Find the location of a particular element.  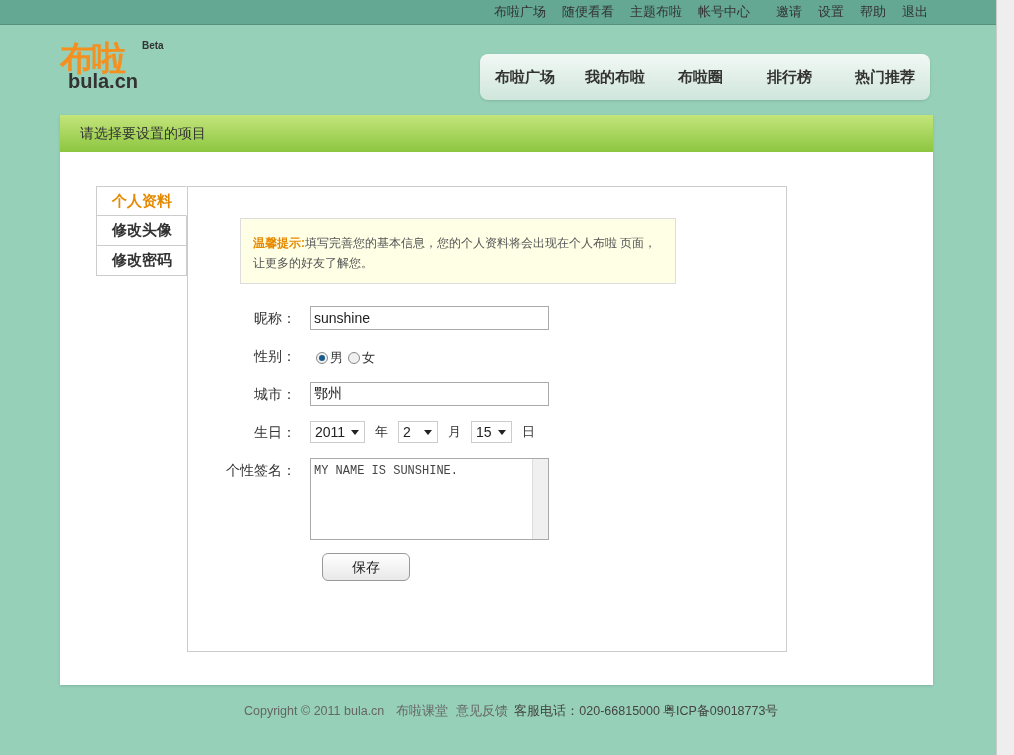

contact-phone: 客服电话：020-66815000 is located at coordinates (587, 711).